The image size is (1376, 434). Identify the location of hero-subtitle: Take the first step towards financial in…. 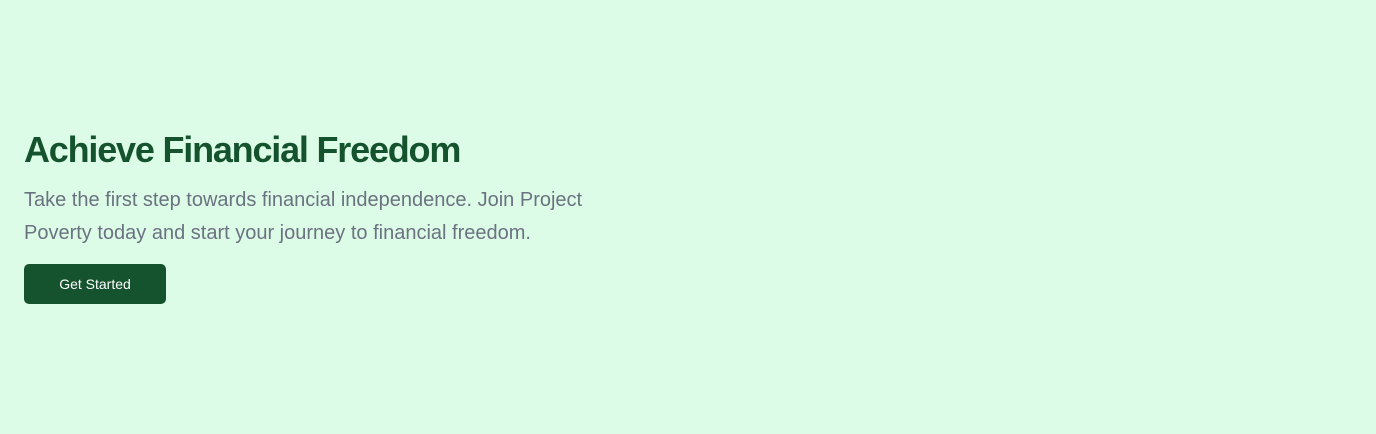
(303, 216).